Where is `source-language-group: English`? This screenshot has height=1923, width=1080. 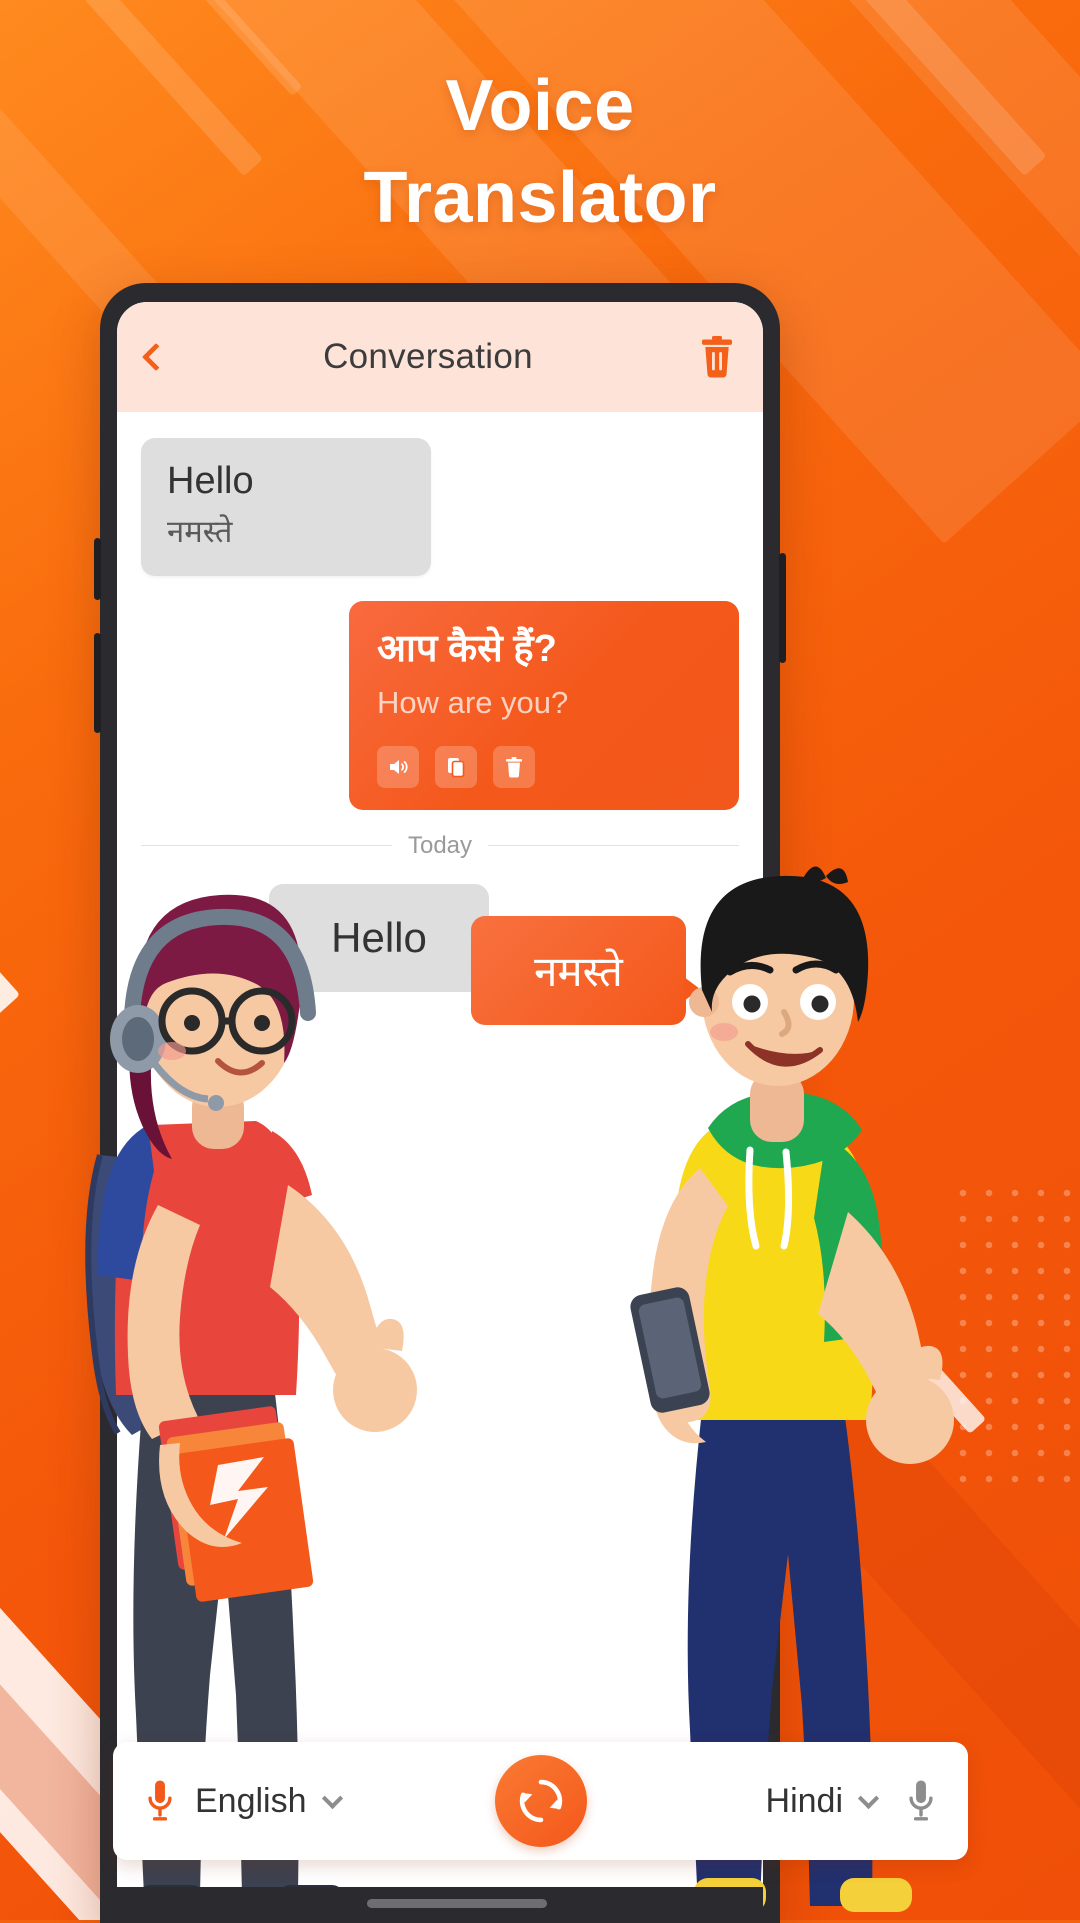
source-language-group: English is located at coordinates (319, 1801).